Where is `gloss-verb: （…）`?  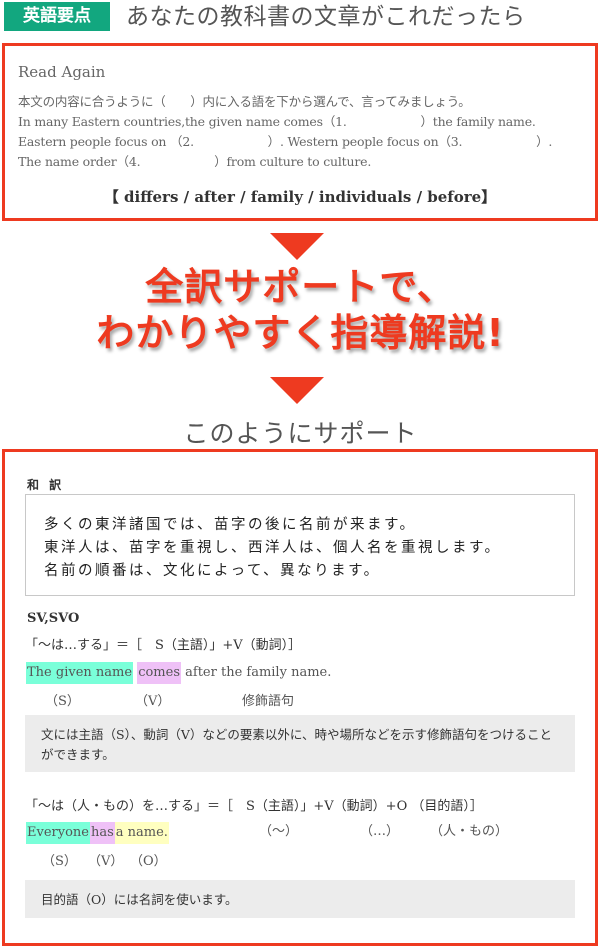 gloss-verb: （…） is located at coordinates (380, 831).